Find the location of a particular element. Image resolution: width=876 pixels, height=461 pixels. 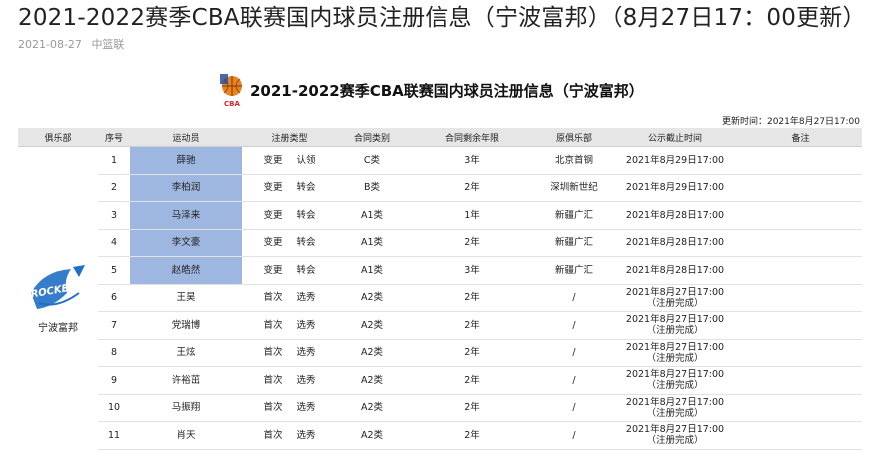

player-name: 王炫 is located at coordinates (186, 353).